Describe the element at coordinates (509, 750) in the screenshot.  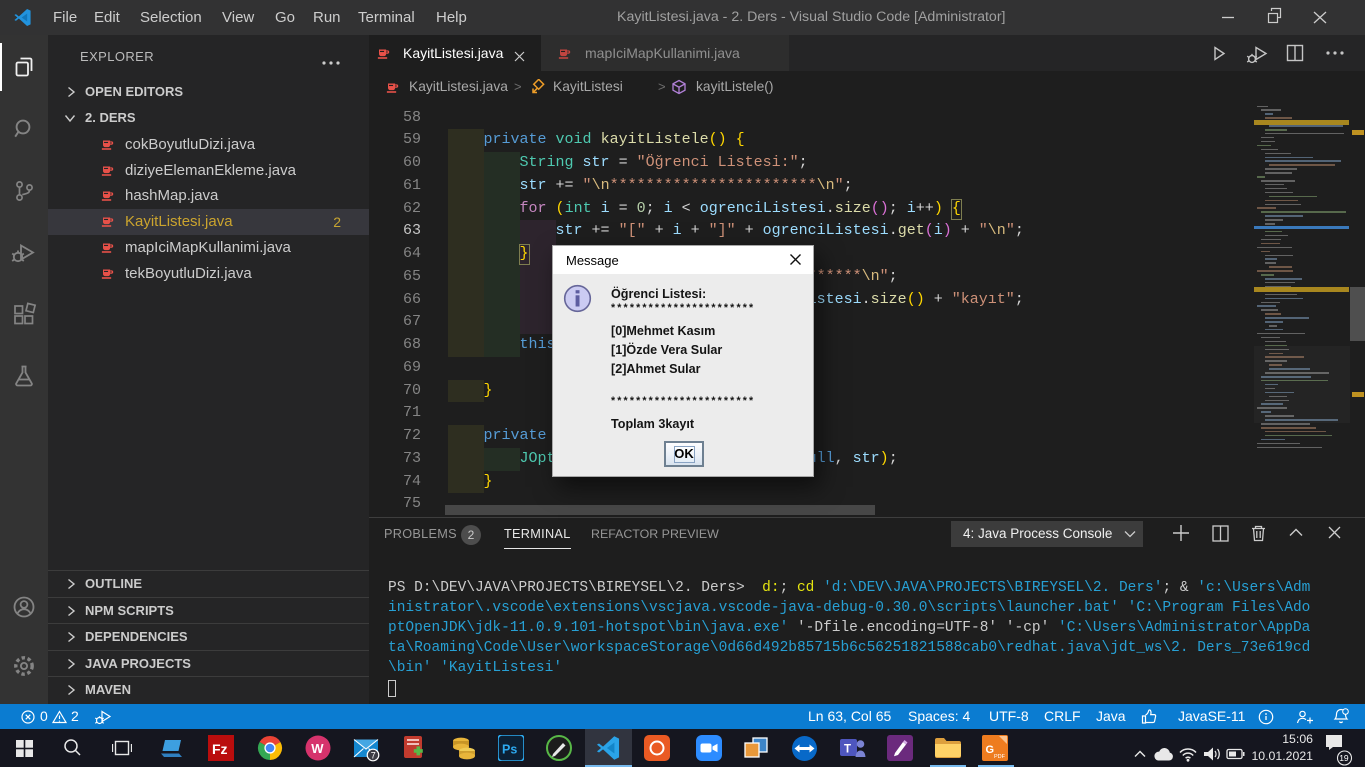
I see `svg-text: Ps` at that location.